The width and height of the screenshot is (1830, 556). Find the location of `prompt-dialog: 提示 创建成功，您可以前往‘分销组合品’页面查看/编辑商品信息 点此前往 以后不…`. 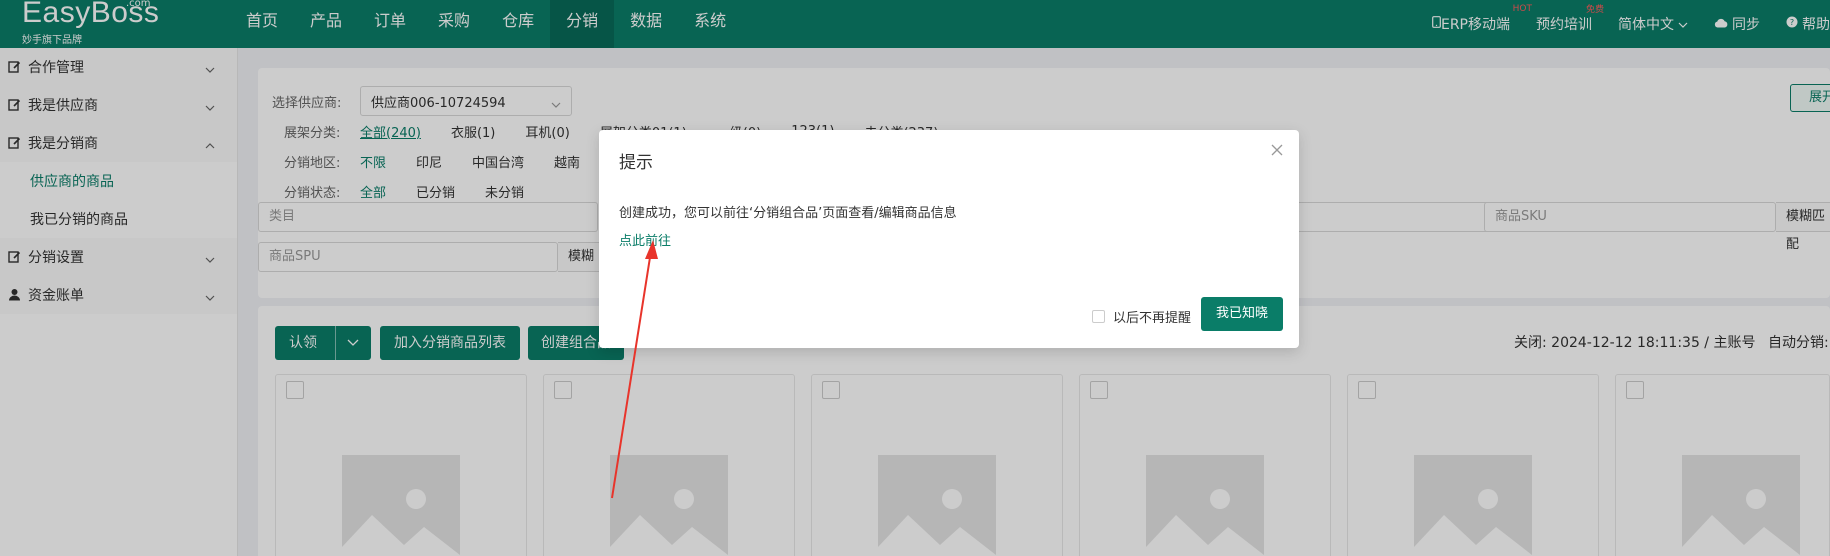

prompt-dialog: 提示 创建成功，您可以前往‘分销组合品’页面查看/编辑商品信息 点此前往 以后不… is located at coordinates (949, 239).